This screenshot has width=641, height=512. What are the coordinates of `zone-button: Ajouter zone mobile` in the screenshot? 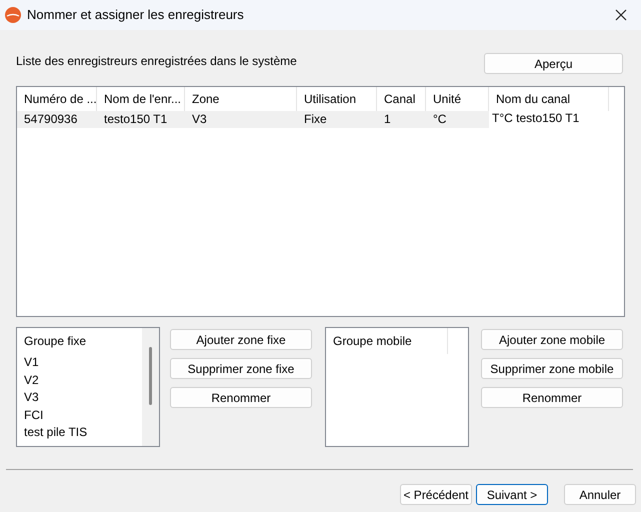 It's located at (552, 339).